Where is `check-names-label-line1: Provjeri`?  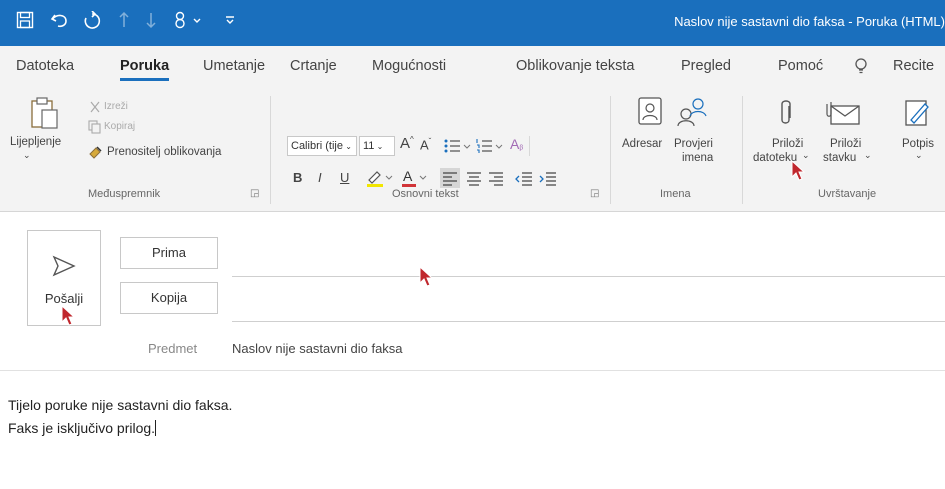
check-names-label-line1: Provjeri is located at coordinates (693, 144).